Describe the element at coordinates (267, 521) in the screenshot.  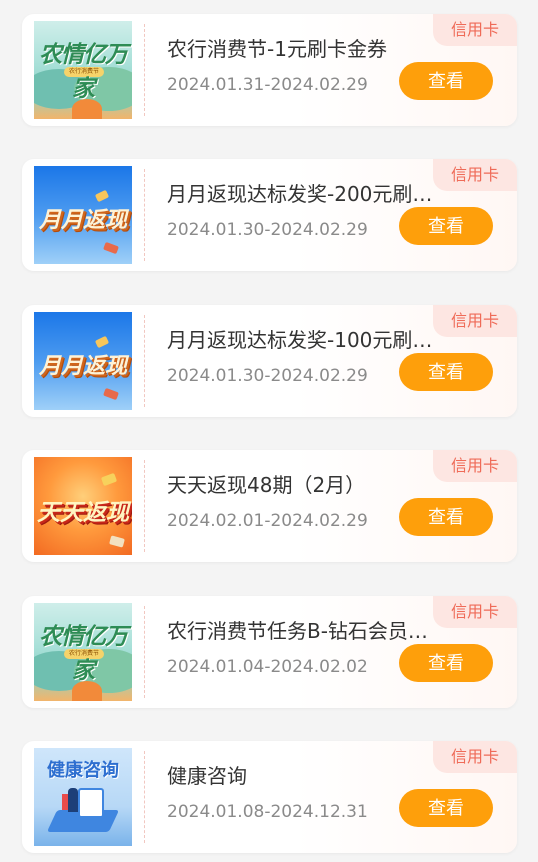
I see `activity-date-range: 2024.02.01-2024.02.29` at that location.